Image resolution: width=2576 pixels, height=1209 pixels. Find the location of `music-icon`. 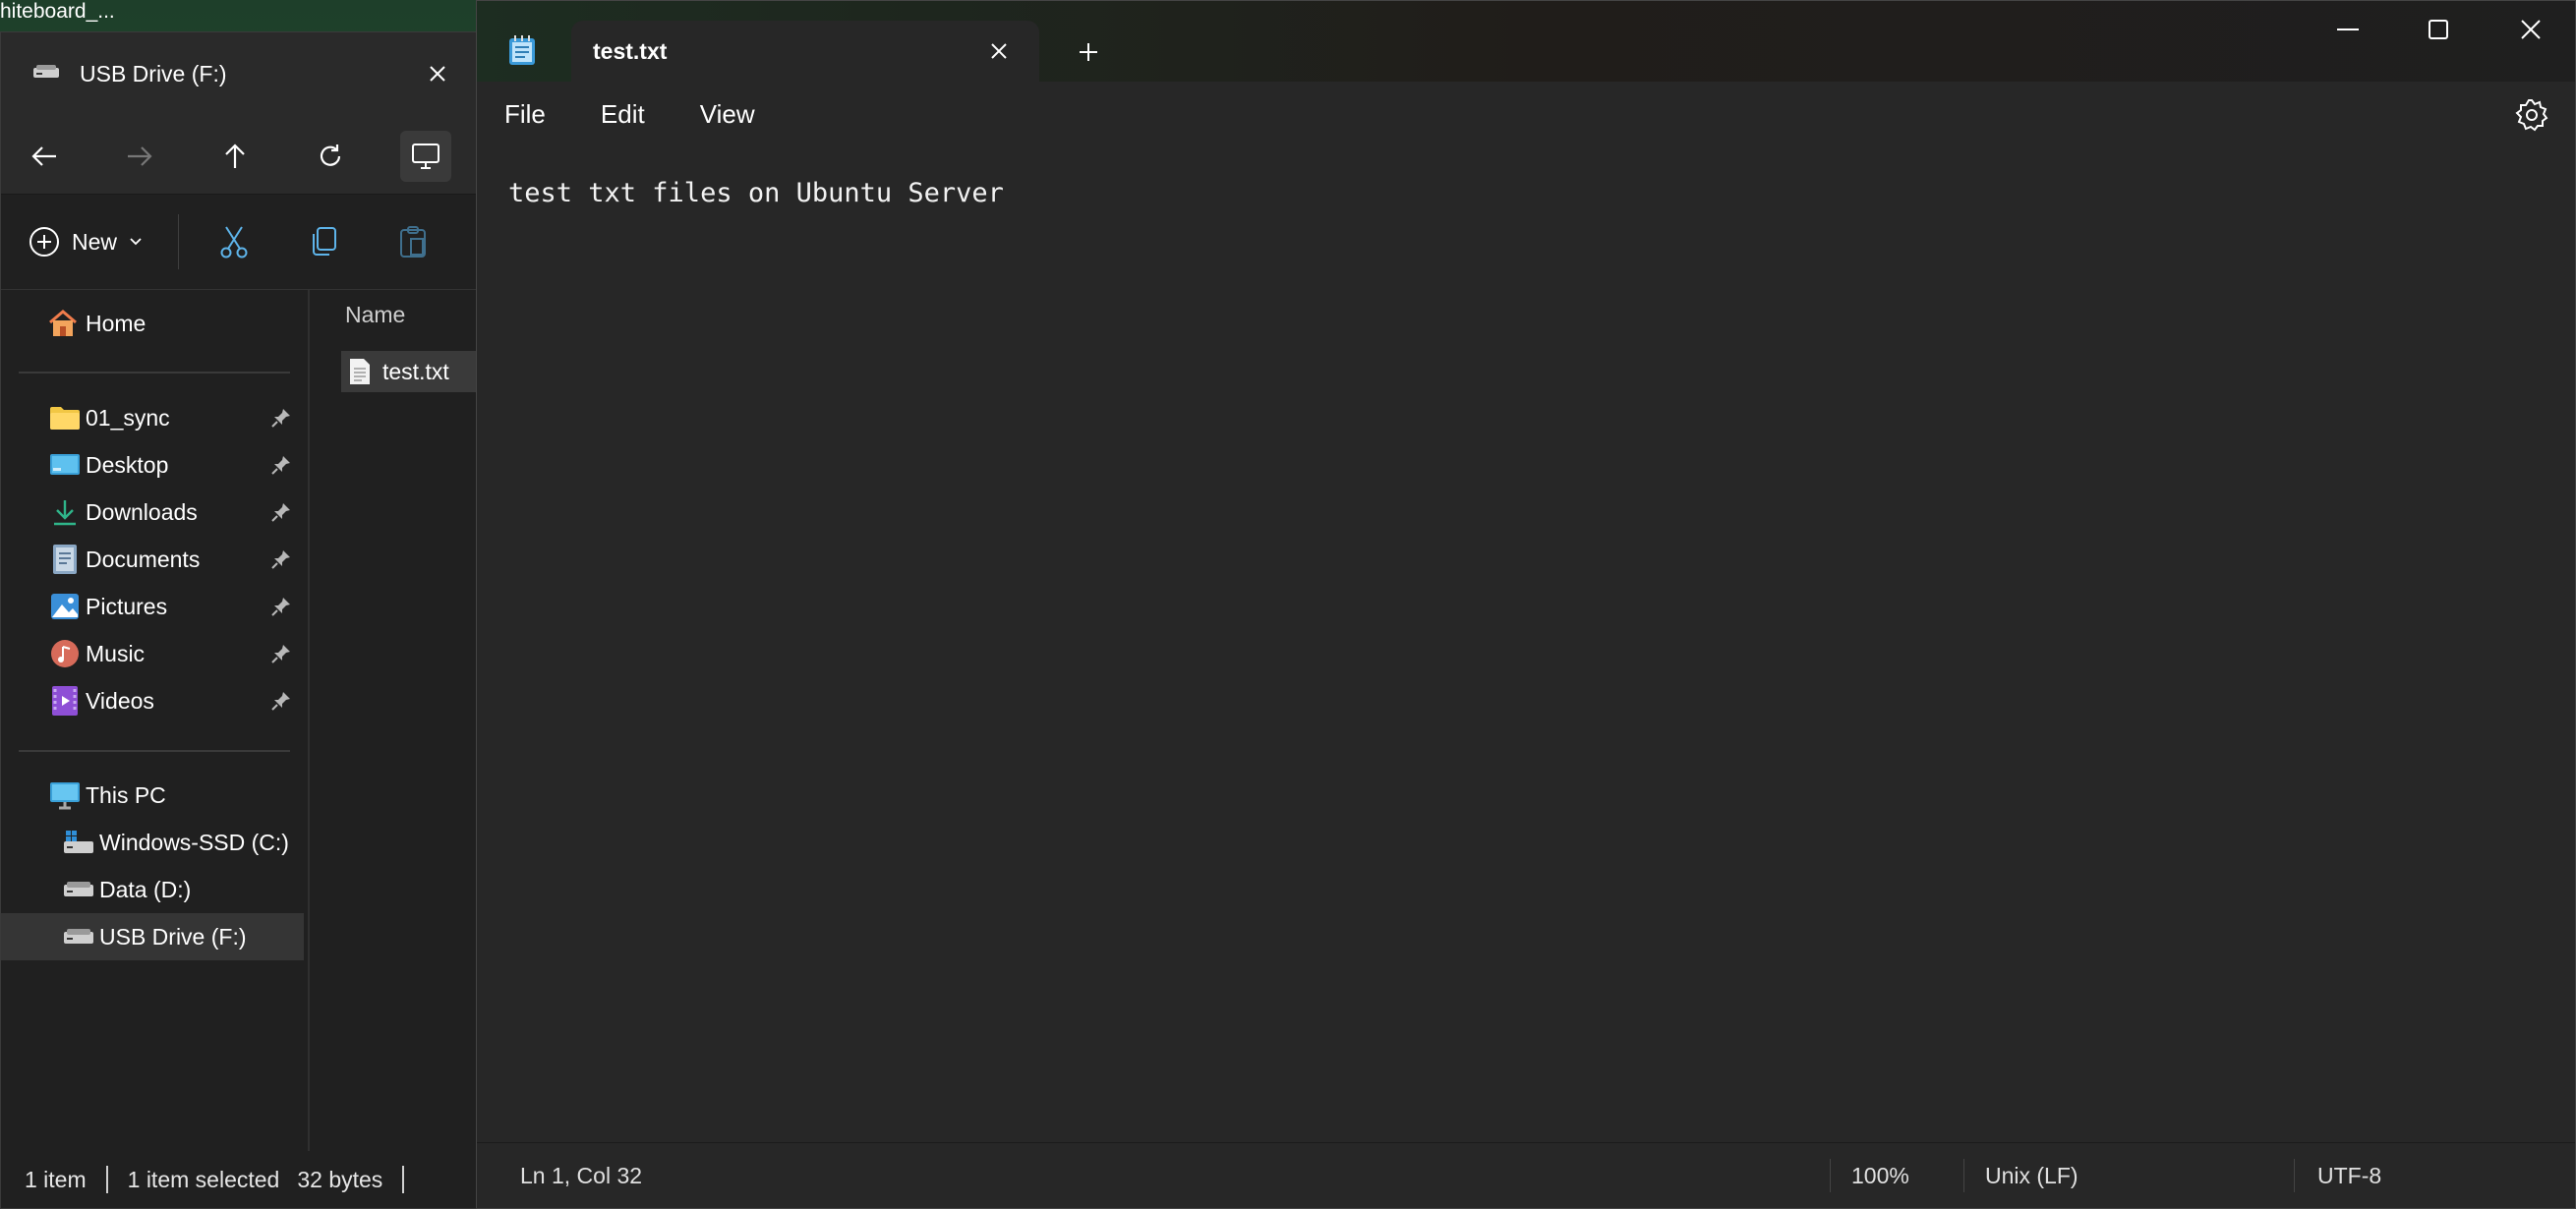

music-icon is located at coordinates (65, 653).